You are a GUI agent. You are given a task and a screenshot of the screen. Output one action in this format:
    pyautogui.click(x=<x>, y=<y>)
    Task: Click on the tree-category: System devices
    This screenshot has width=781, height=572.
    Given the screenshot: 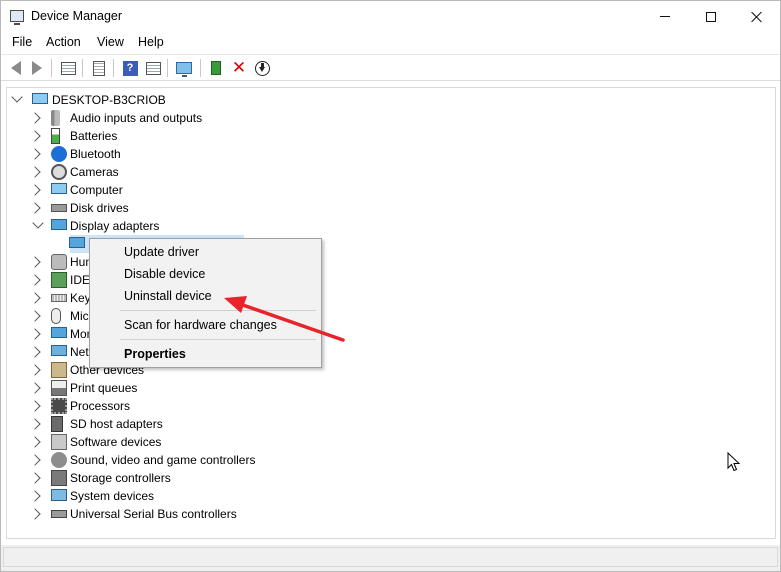 What is the action you would take?
    pyautogui.click(x=177, y=496)
    